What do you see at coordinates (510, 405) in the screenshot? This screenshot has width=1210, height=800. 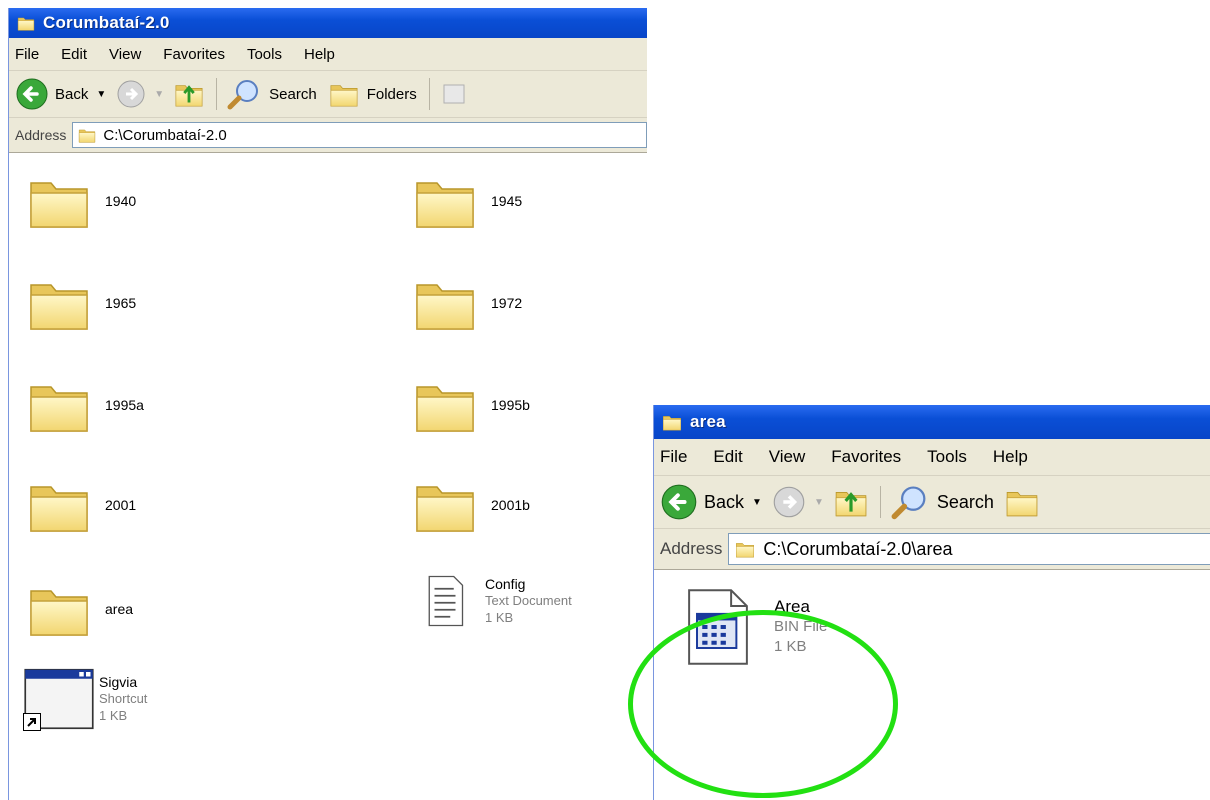 I see `item-label: 1995b` at bounding box center [510, 405].